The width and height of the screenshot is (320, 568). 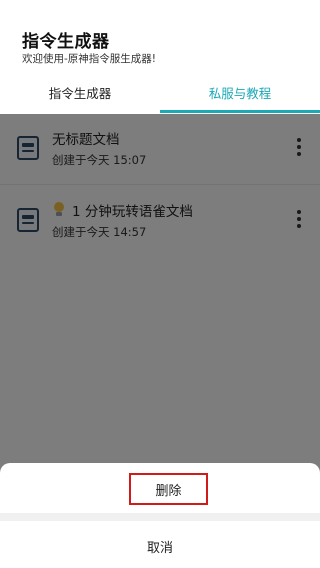 I want to click on tab-bar: 指令生成器 私服与教程, so click(x=160, y=92).